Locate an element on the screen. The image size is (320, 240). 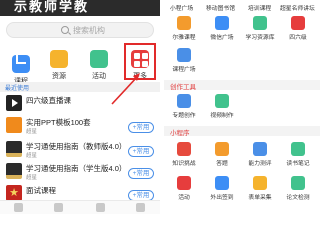
tool-item: 专题创作 is located at coordinates (184, 106).